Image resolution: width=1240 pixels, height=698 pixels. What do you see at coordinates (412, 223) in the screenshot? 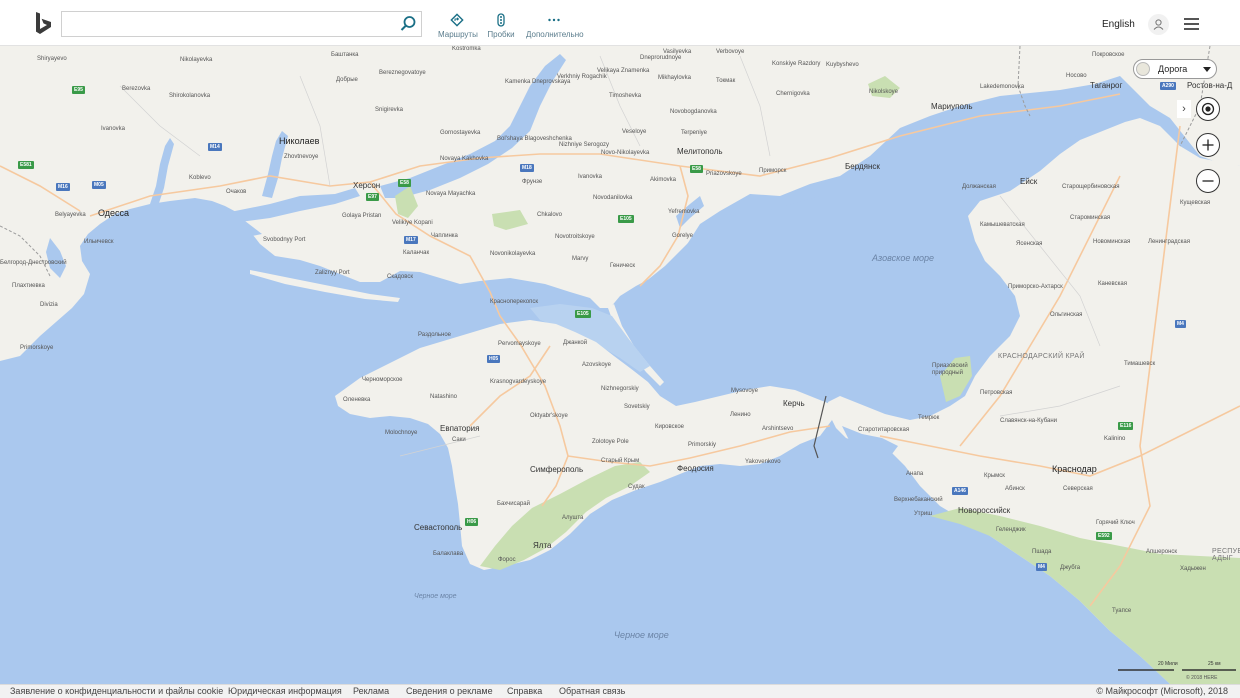
I see `town-label: Velikiye Kopani` at bounding box center [412, 223].